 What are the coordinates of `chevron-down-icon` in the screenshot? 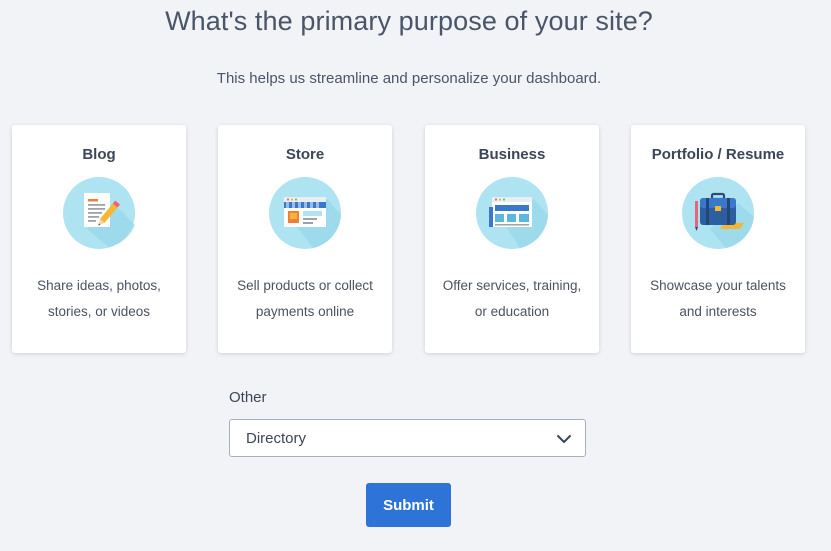 It's located at (564, 438).